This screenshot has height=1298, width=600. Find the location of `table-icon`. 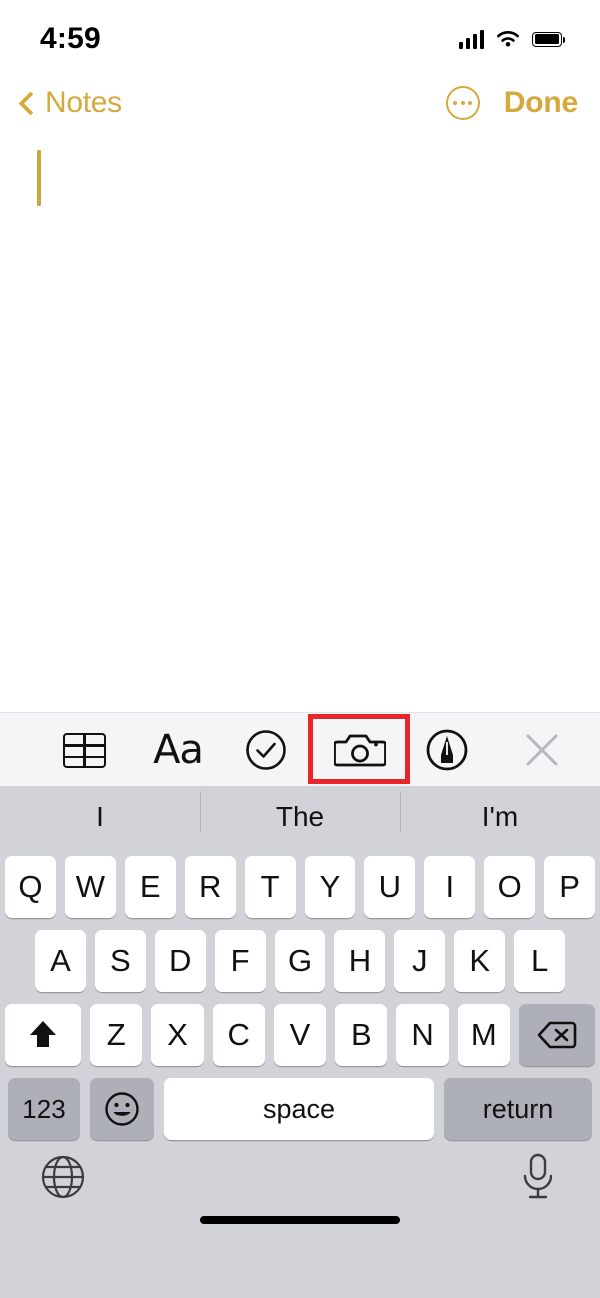

table-icon is located at coordinates (84, 750).